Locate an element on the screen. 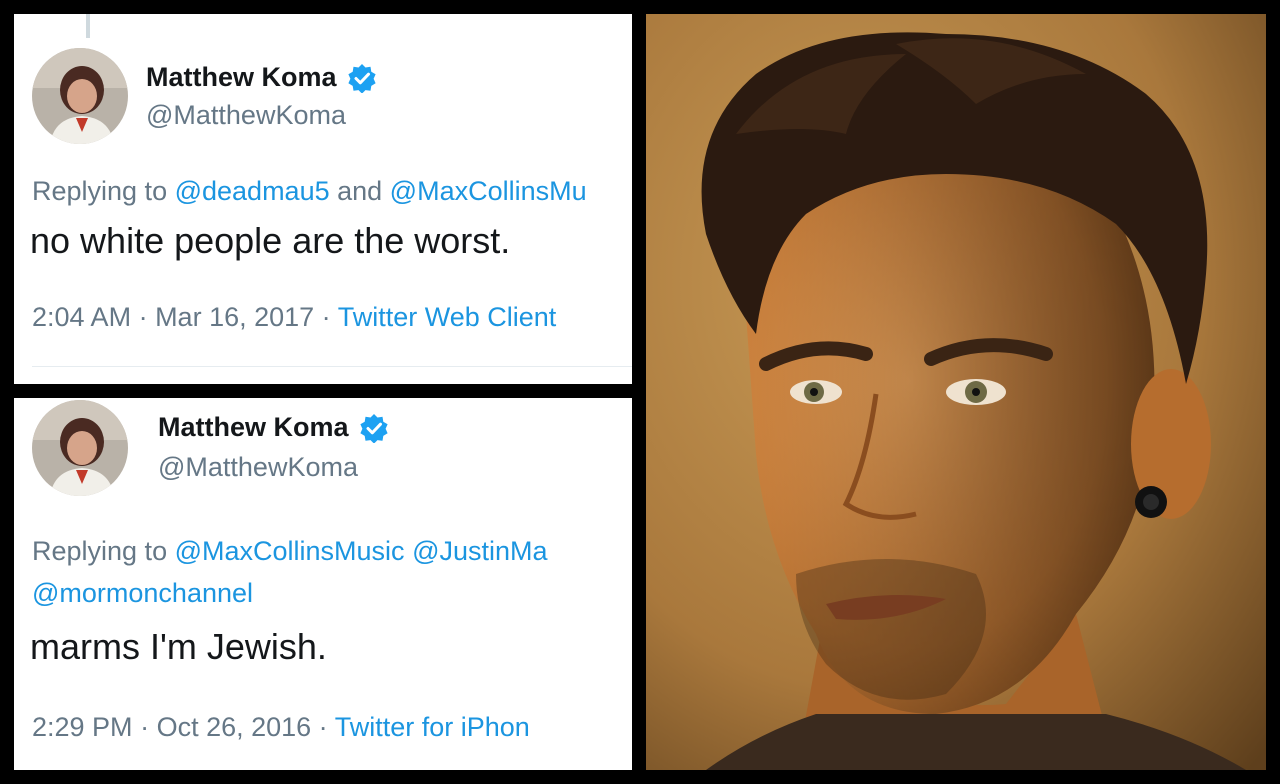 The image size is (1280, 784). mention-link: @MaxCollinsMusic is located at coordinates (290, 551).